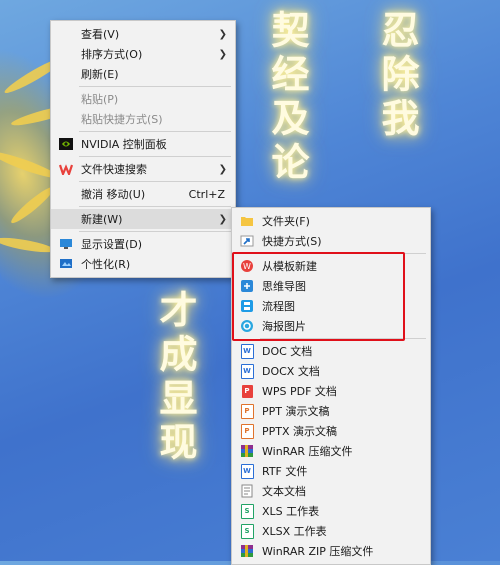  I want to click on menu-item-label: PPTX 演示文稿, so click(300, 431).